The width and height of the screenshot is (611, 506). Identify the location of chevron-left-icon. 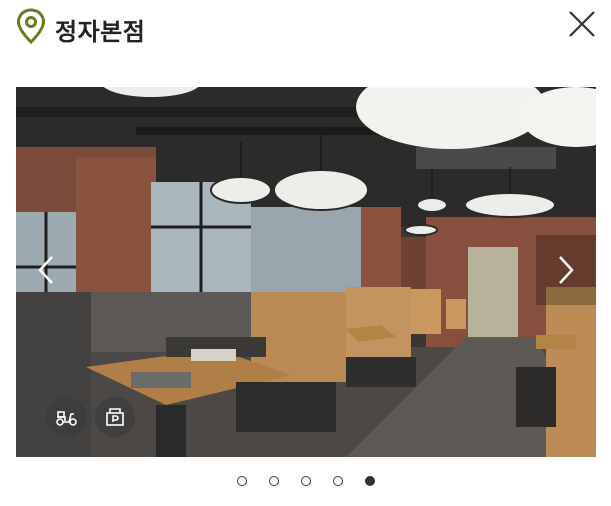
(45, 270).